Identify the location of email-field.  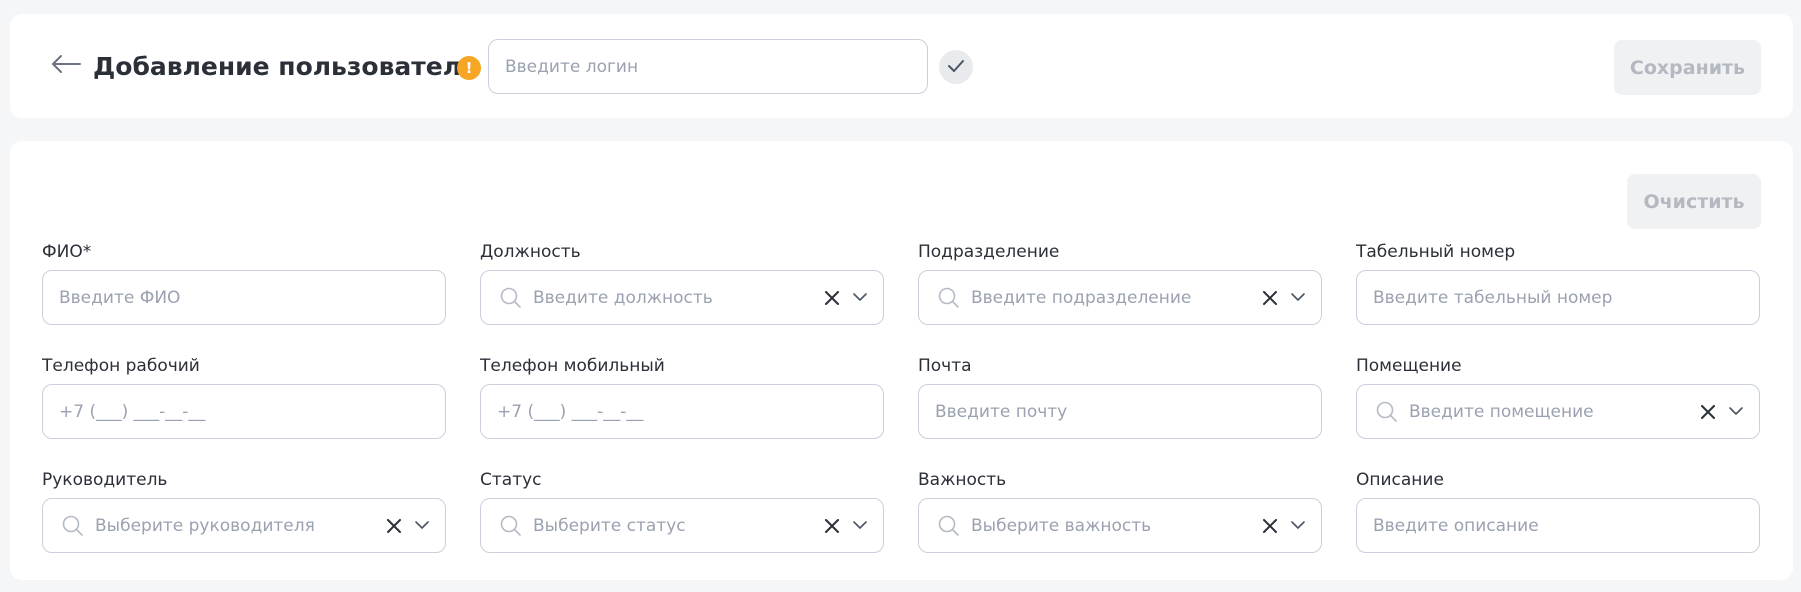
(1120, 411).